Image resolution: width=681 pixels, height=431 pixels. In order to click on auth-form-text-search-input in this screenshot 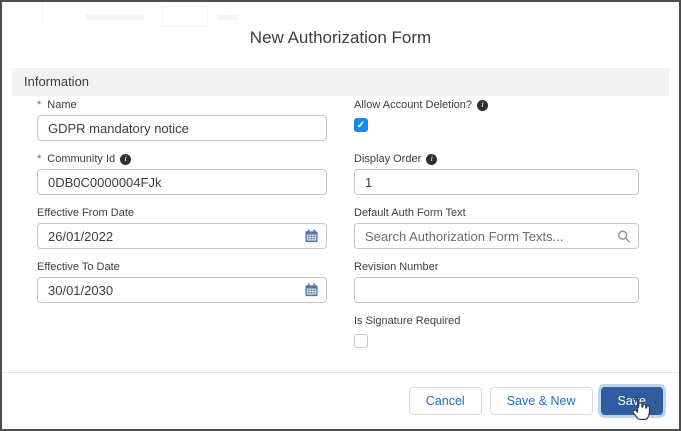, I will do `click(496, 236)`.